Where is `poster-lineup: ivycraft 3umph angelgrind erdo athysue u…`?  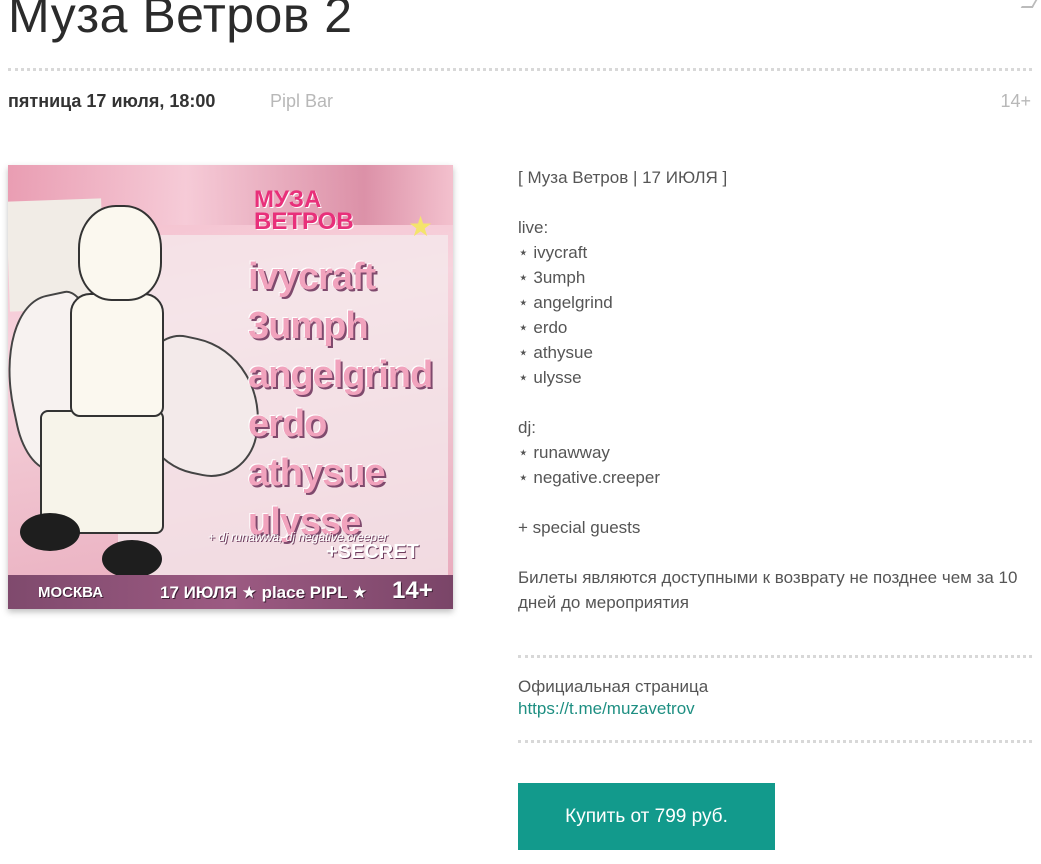 poster-lineup: ivycraft 3umph angelgrind erdo athysue u… is located at coordinates (348, 400).